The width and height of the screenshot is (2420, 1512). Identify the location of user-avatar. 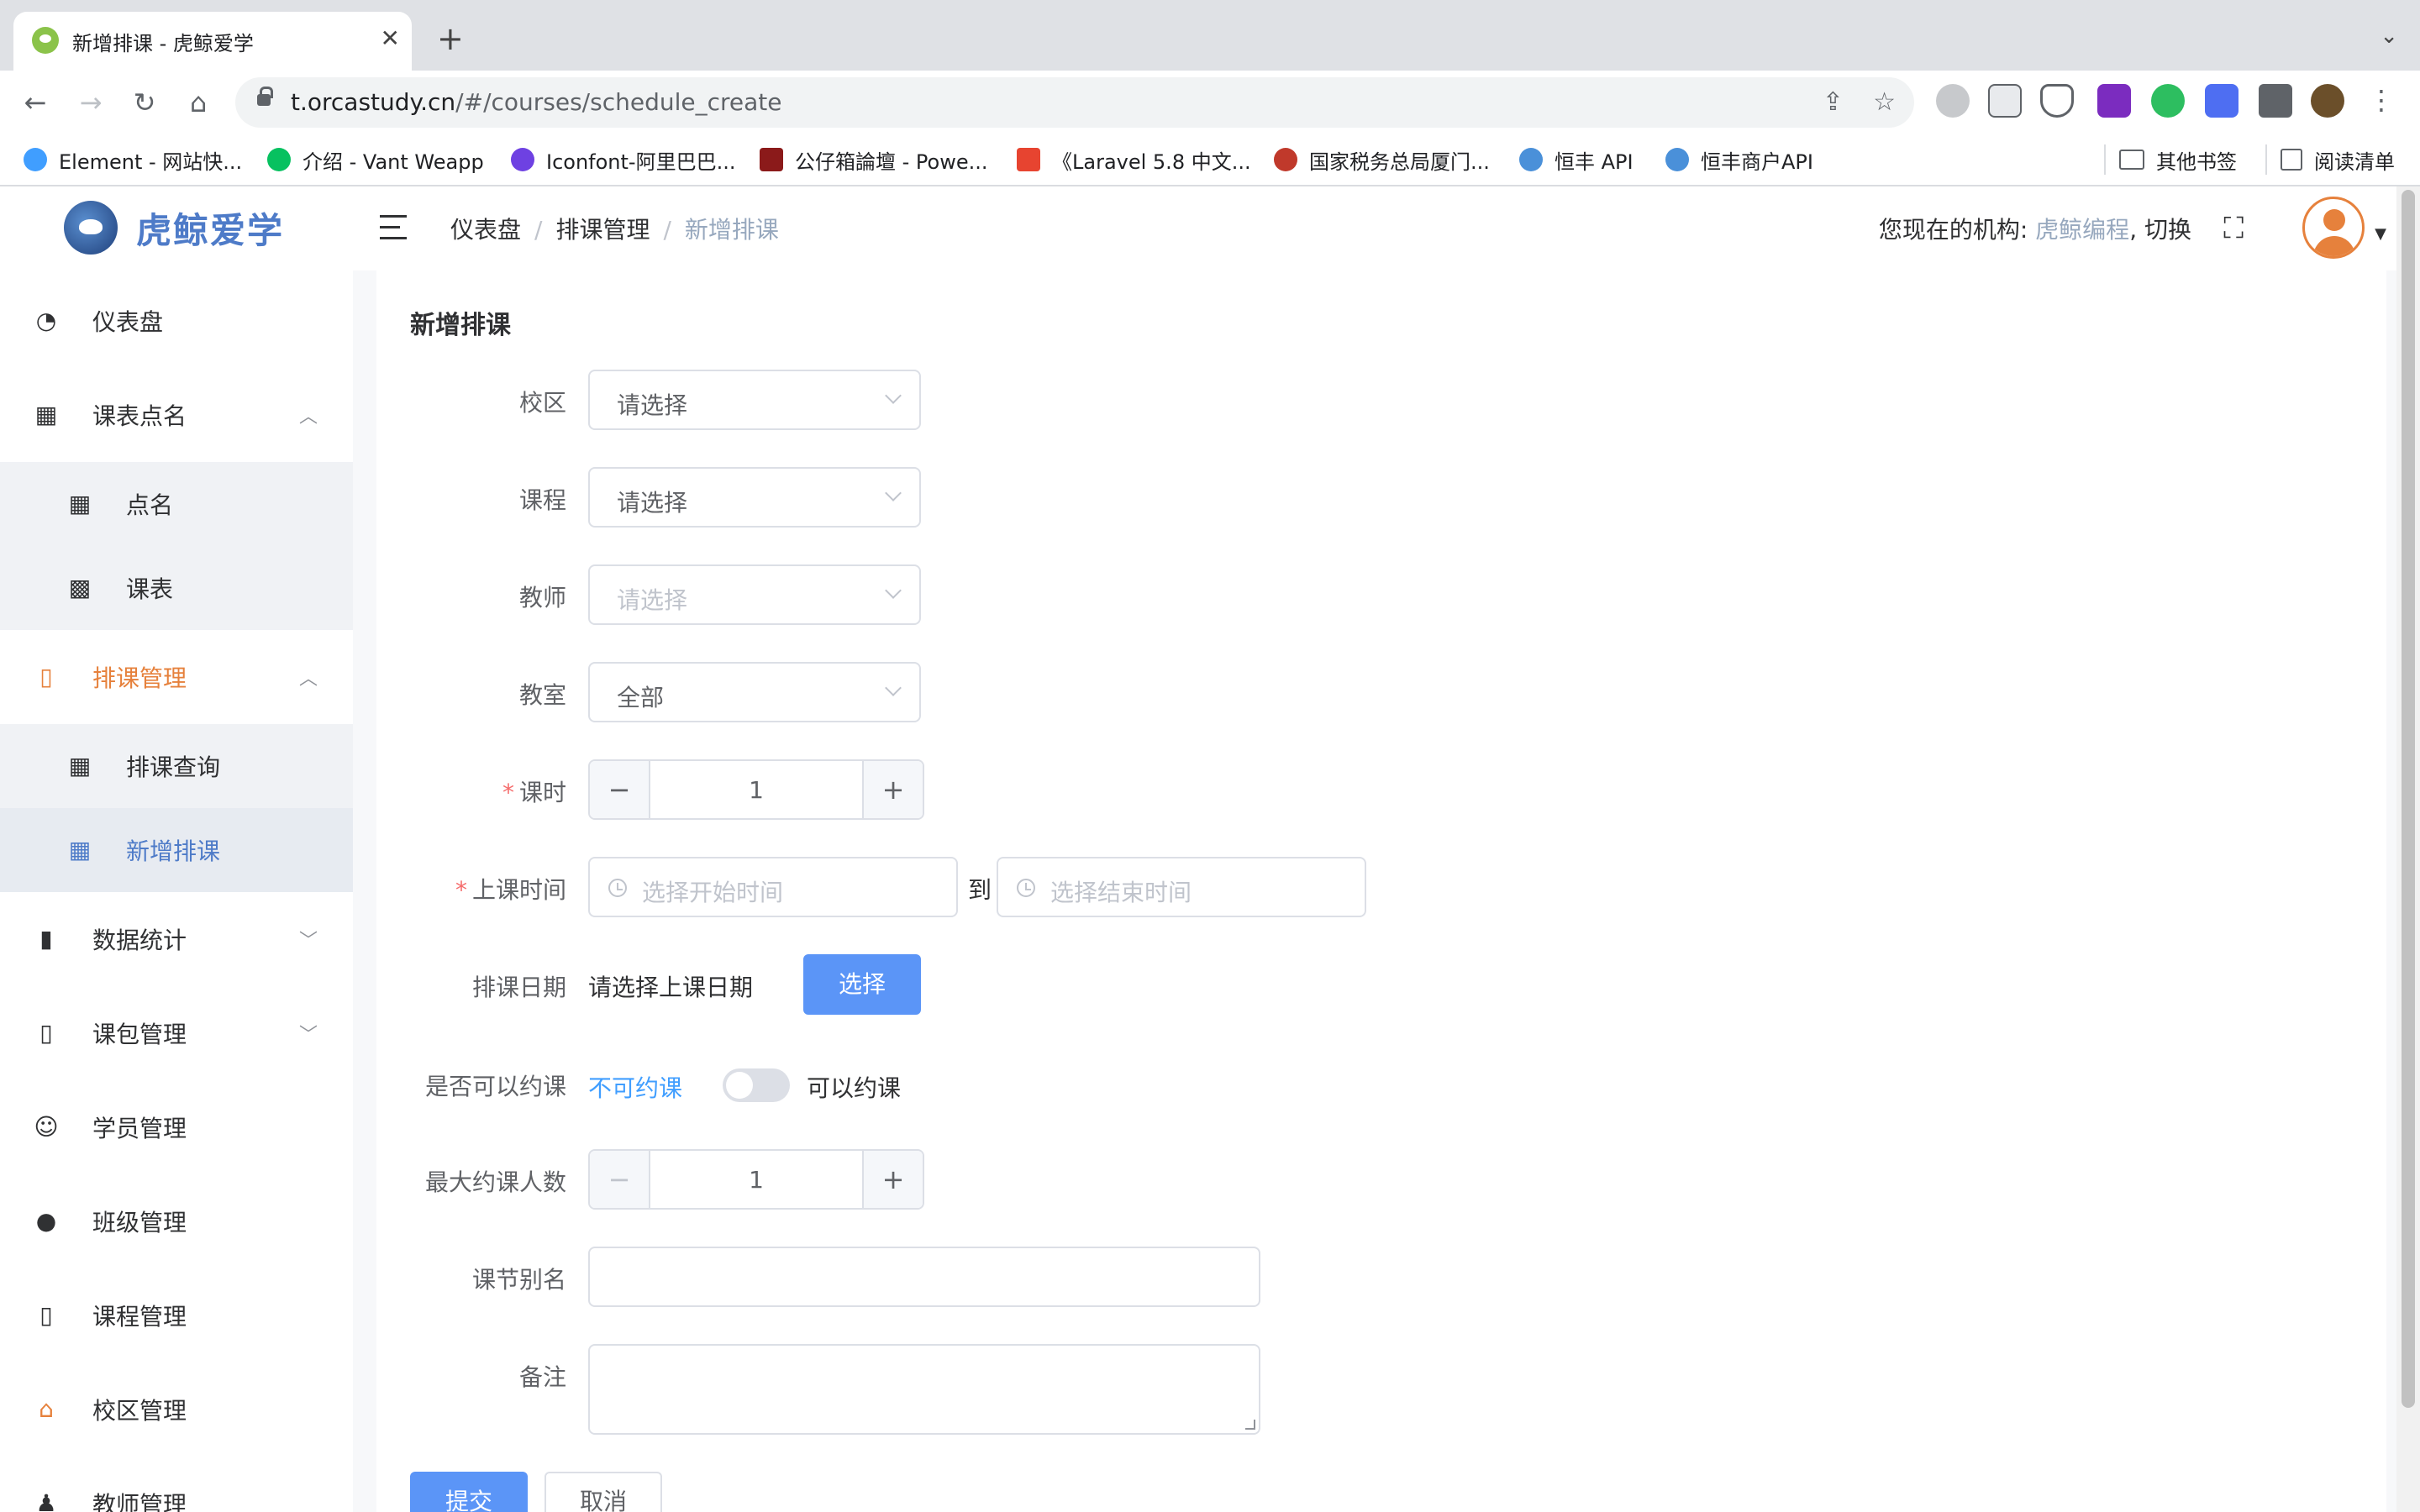
(2333, 228).